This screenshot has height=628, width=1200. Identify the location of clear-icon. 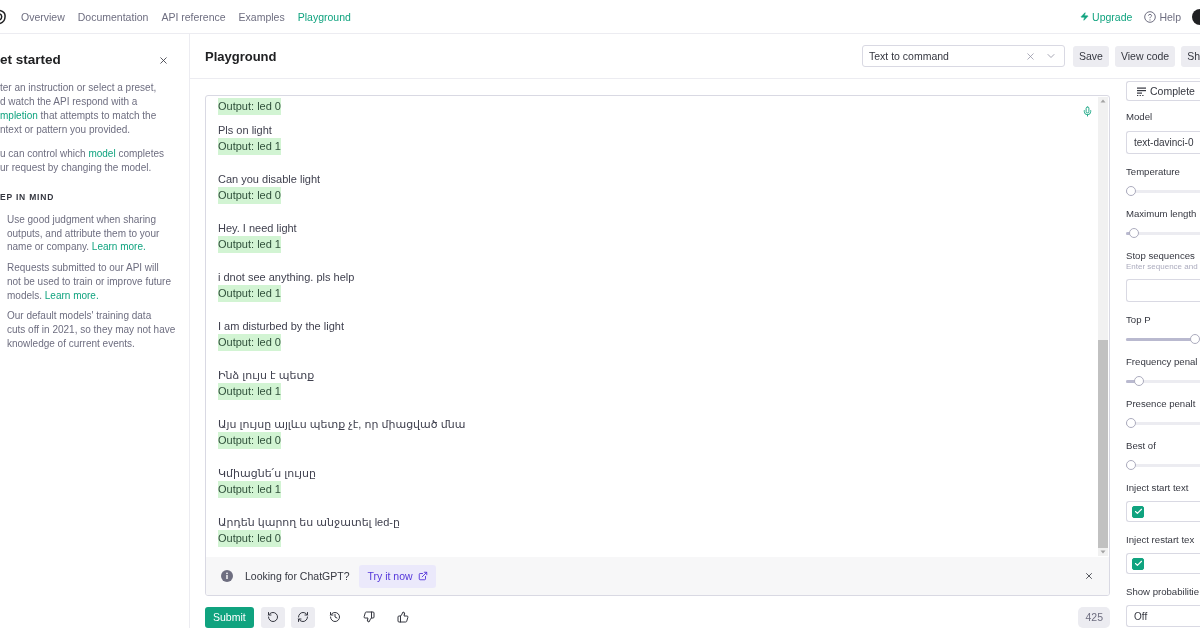
(1030, 56).